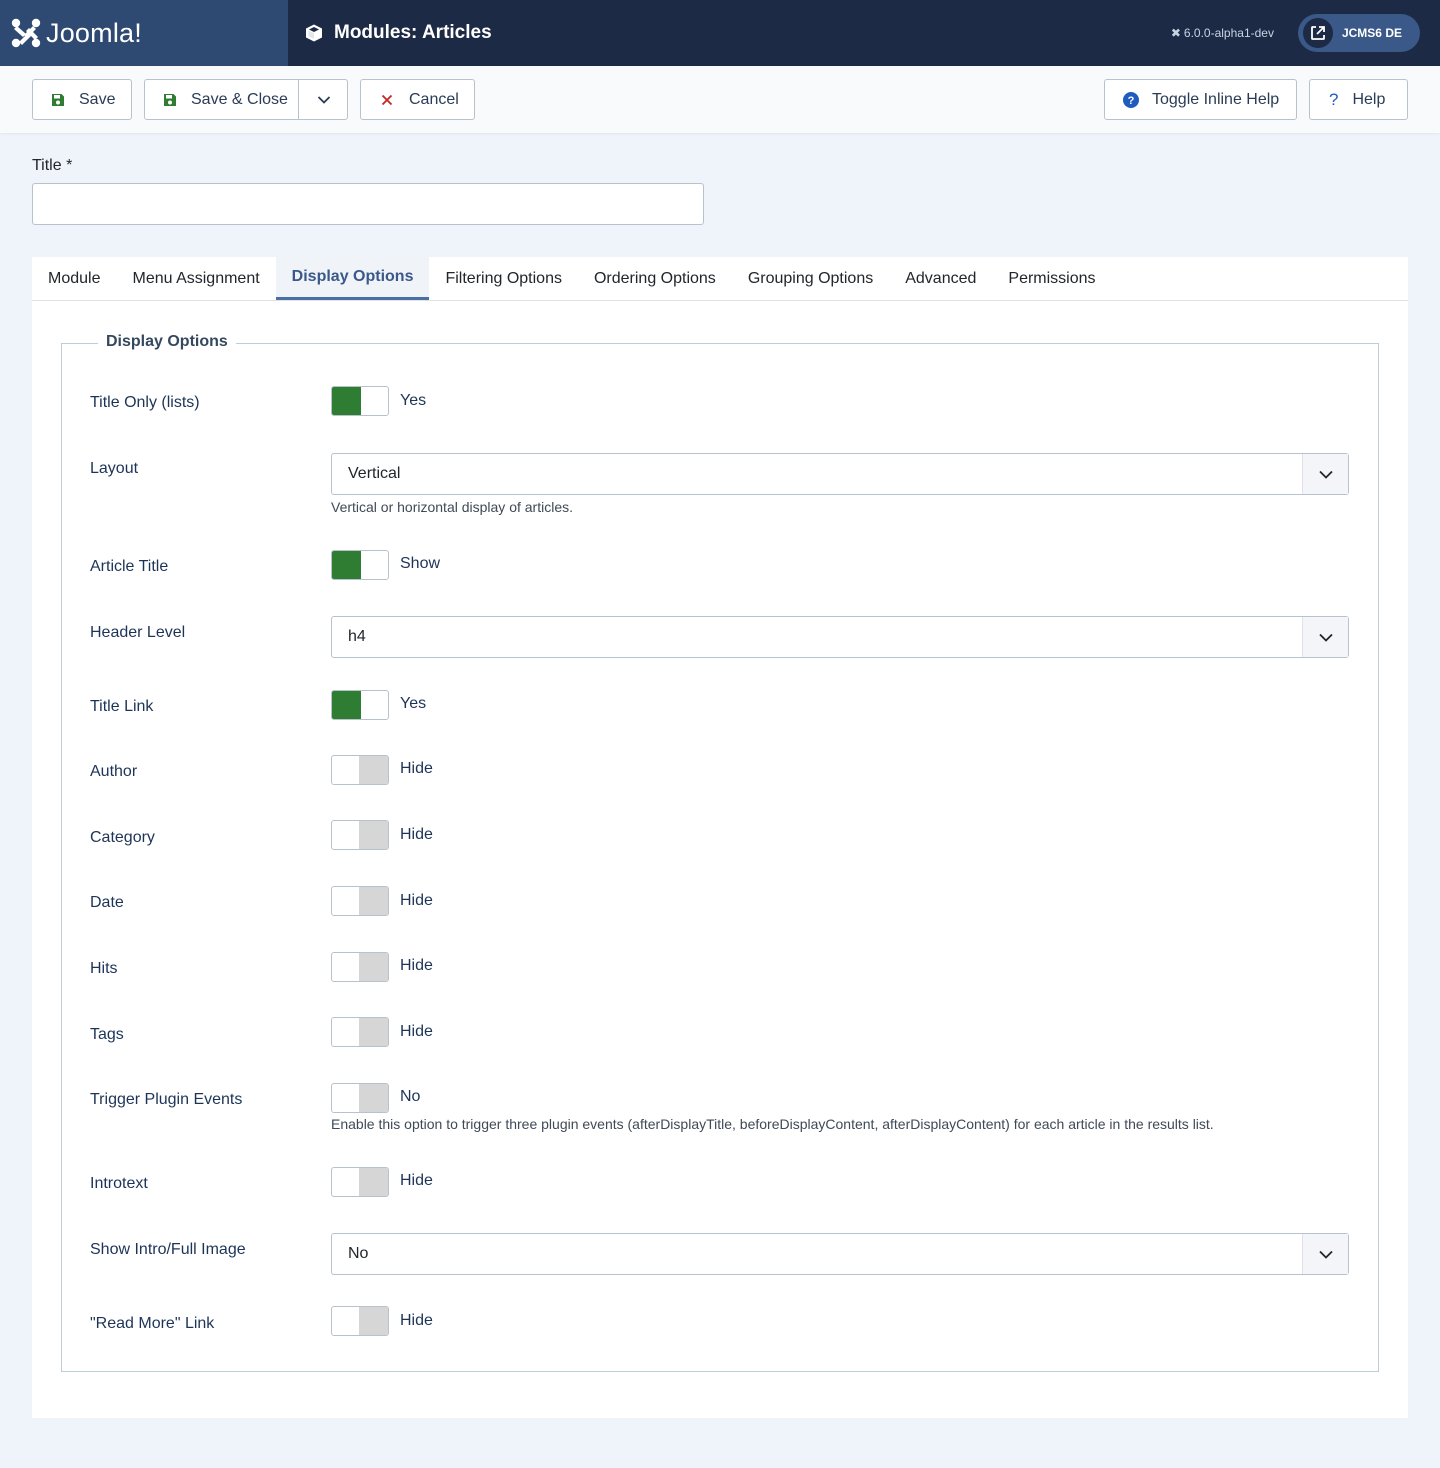  I want to click on read-more-toggle, so click(360, 1321).